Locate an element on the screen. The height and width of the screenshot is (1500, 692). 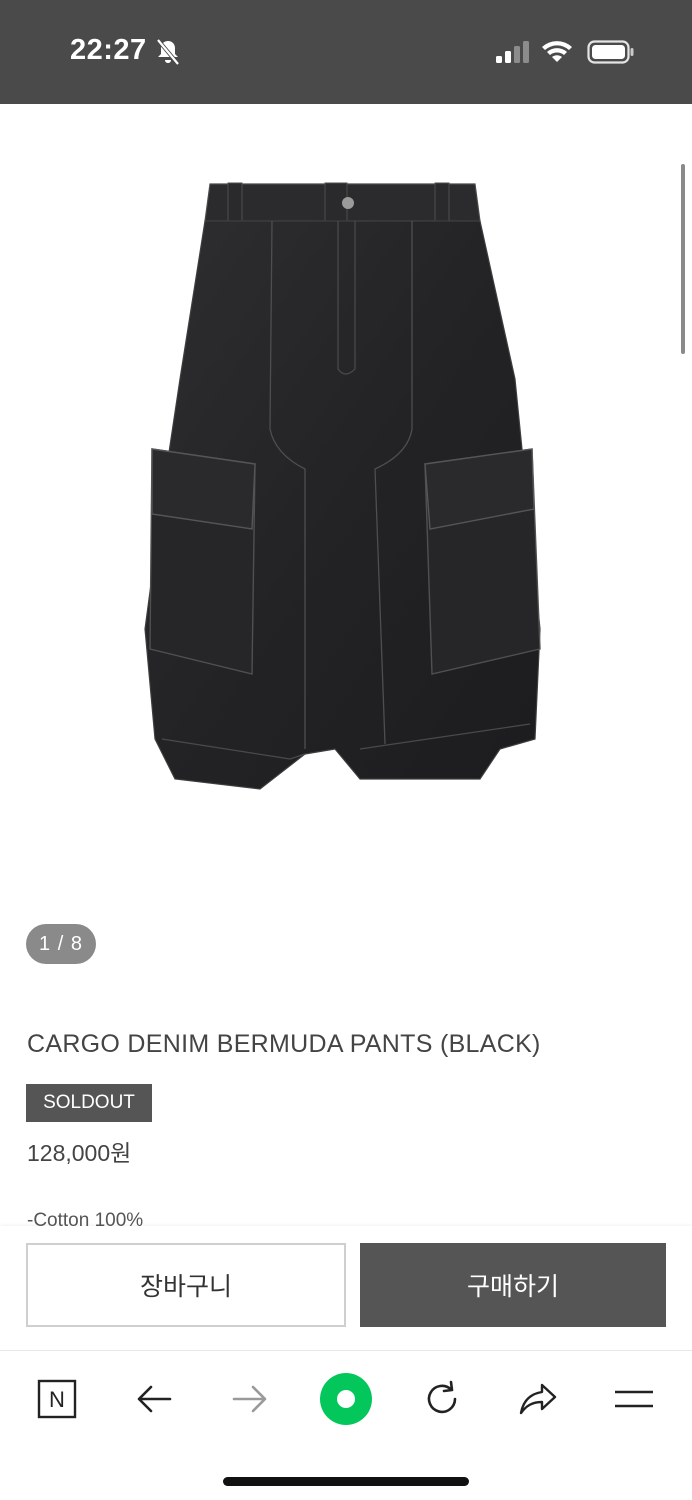
back-button is located at coordinates (154, 1399).